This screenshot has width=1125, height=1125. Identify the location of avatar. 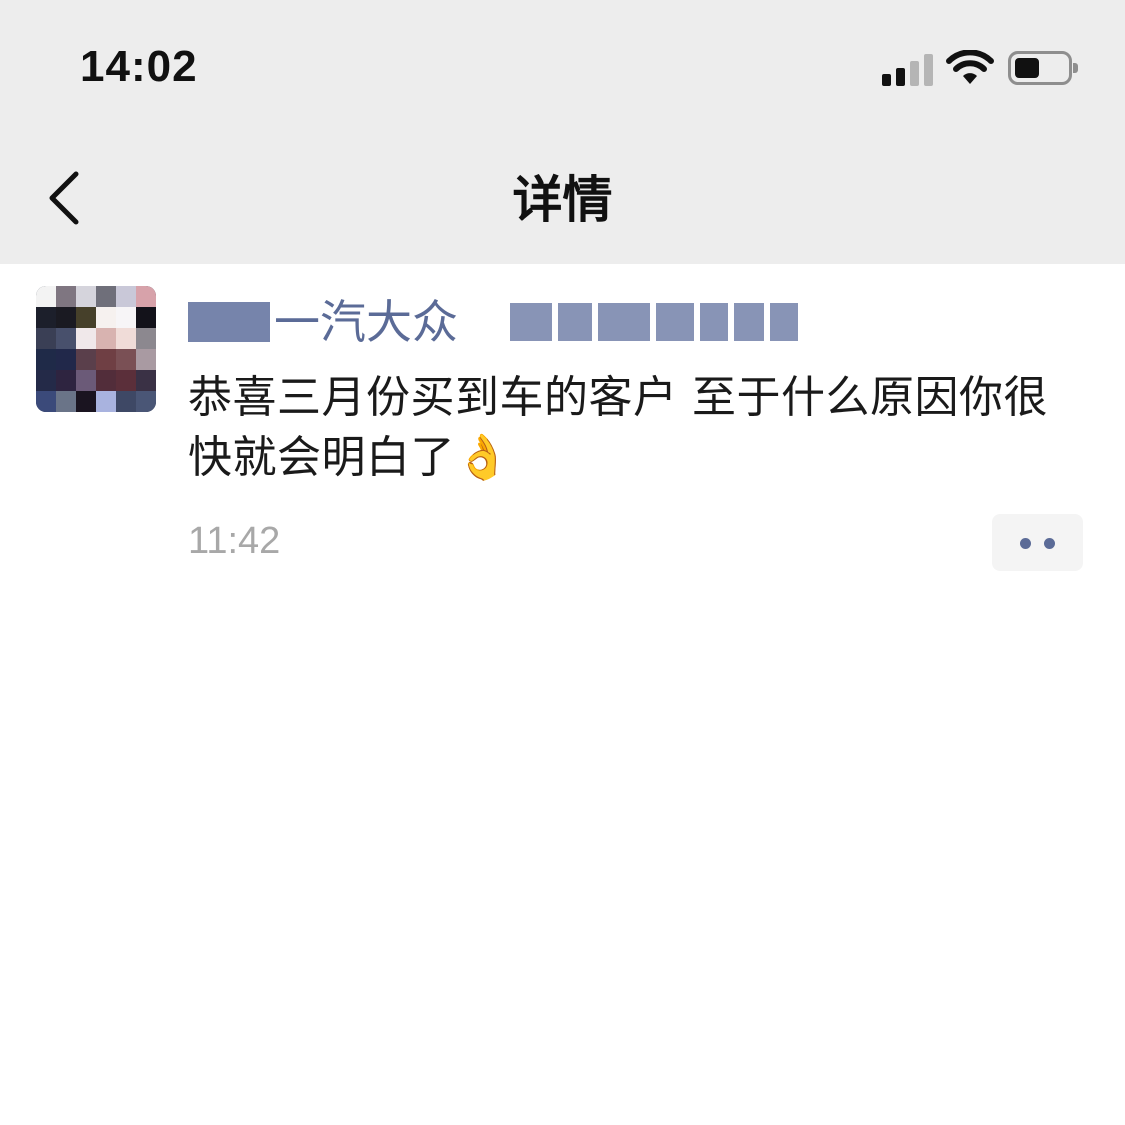
(96, 349).